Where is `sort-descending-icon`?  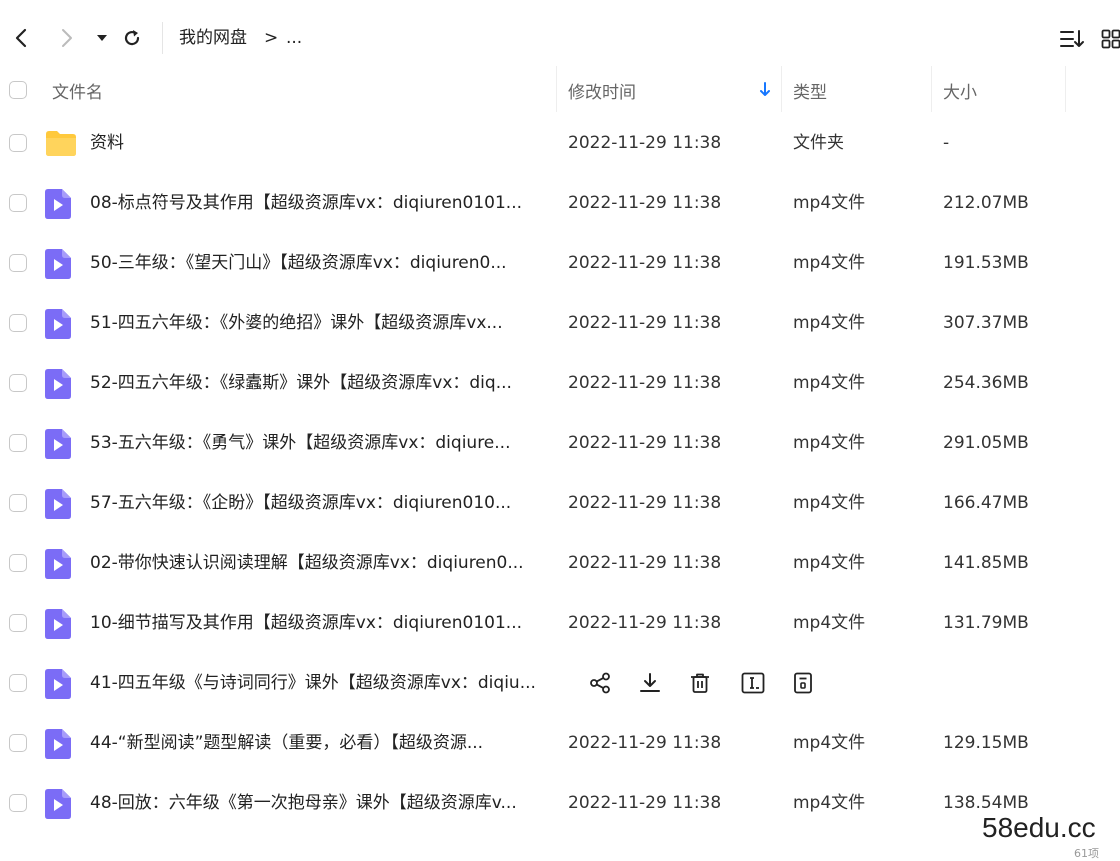 sort-descending-icon is located at coordinates (765, 90).